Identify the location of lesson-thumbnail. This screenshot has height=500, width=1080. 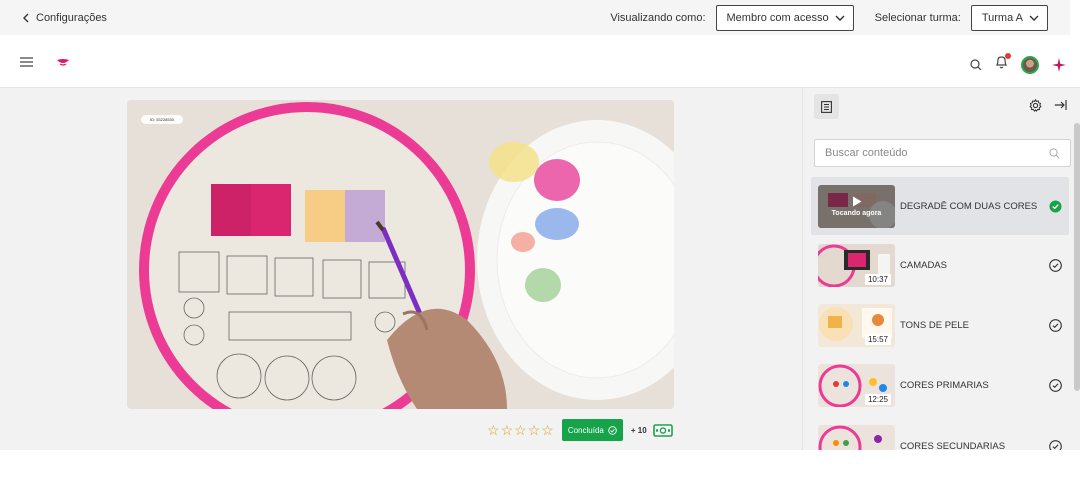
(856, 437).